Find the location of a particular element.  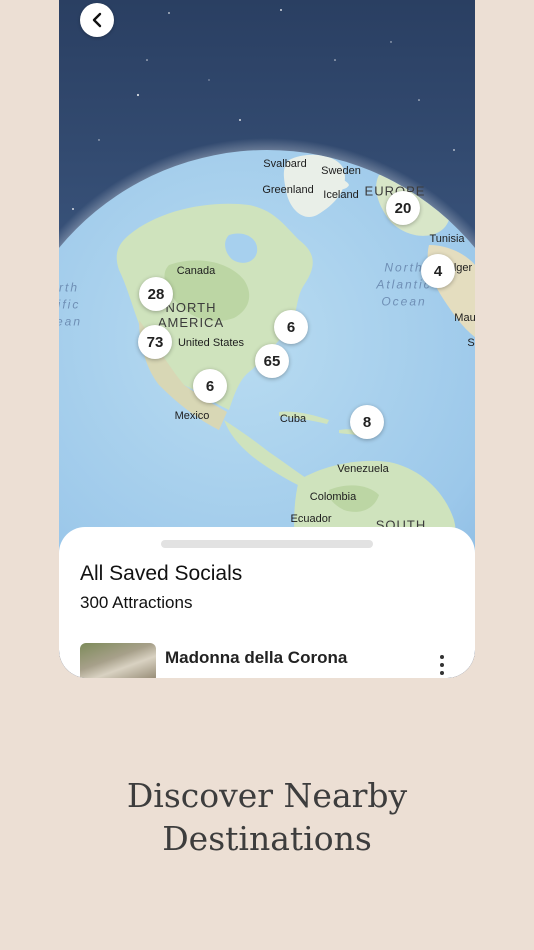

back-button is located at coordinates (97, 20).